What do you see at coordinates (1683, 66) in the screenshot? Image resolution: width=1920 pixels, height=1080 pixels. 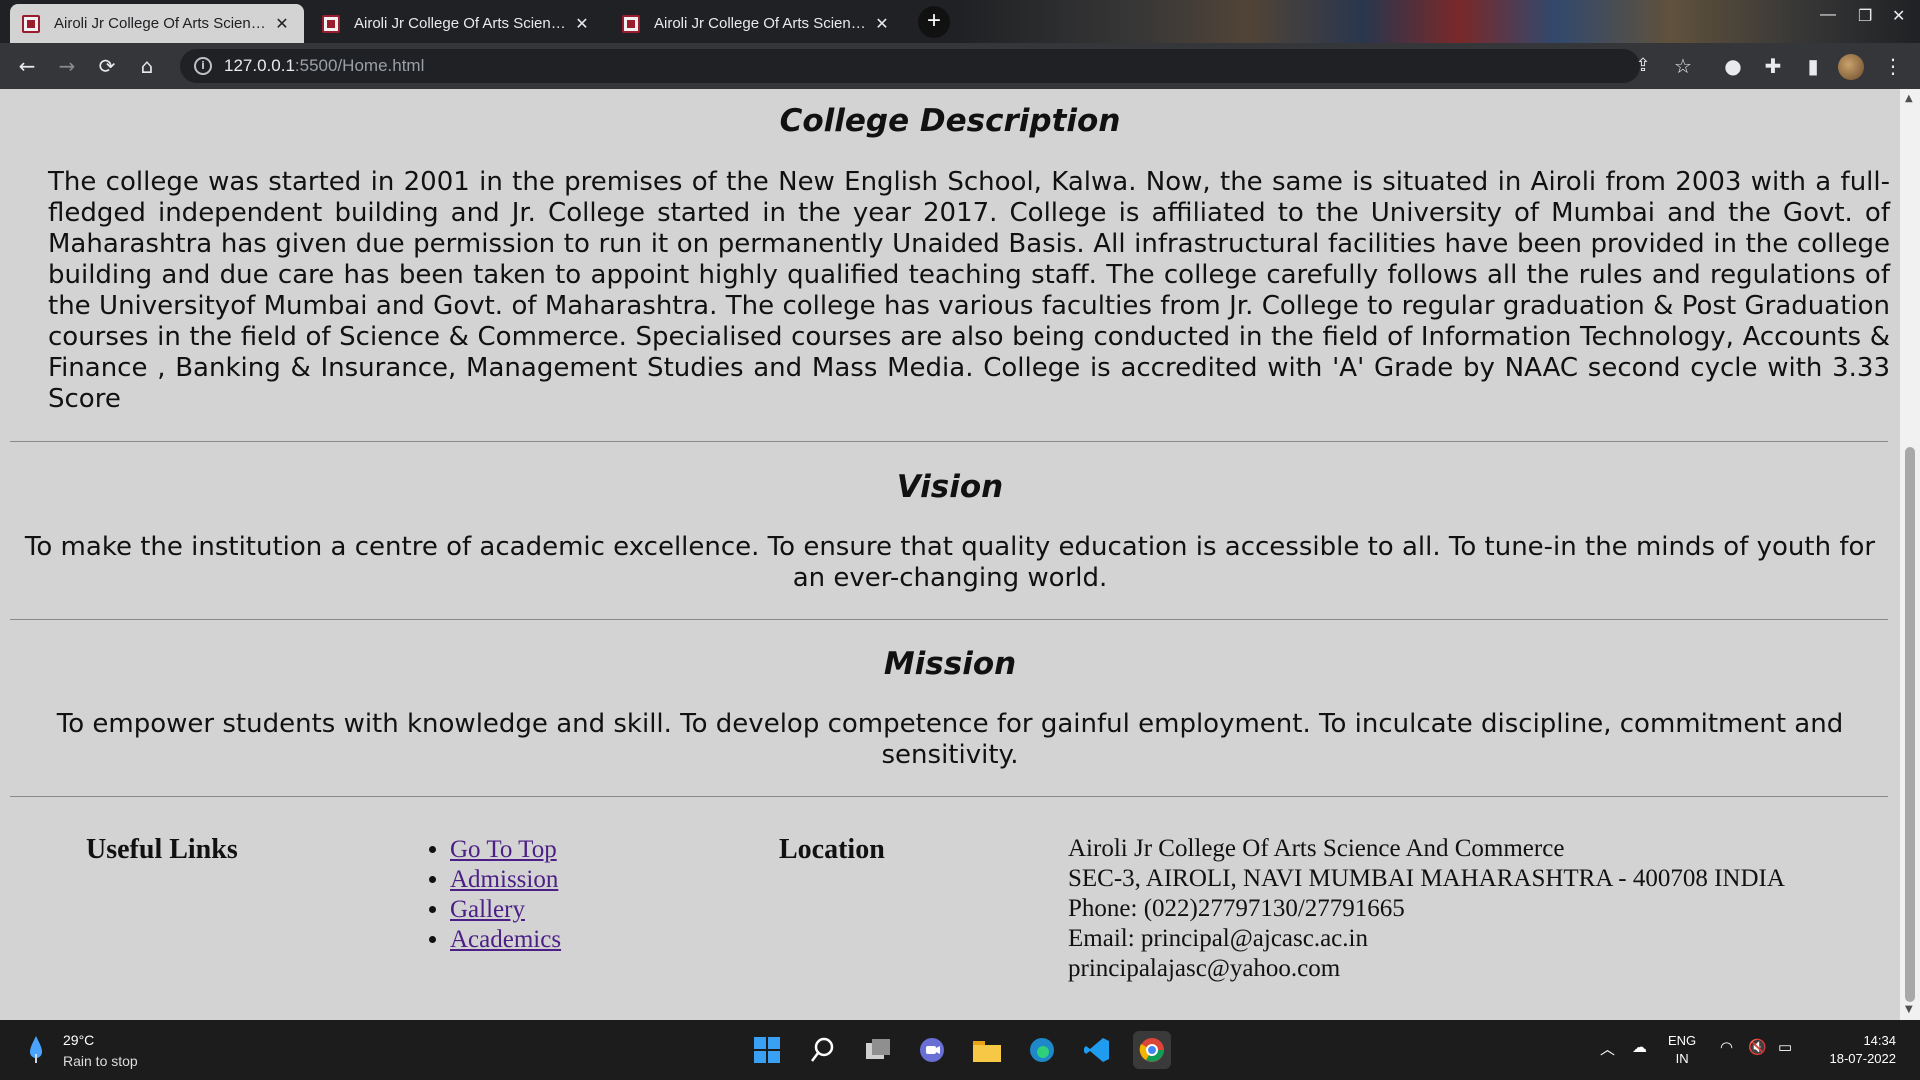 I see `bookmark-star-icon: ☆` at bounding box center [1683, 66].